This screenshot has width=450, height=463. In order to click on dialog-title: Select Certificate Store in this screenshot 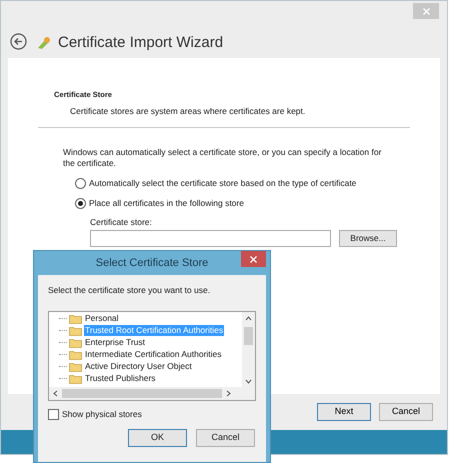, I will do `click(152, 263)`.